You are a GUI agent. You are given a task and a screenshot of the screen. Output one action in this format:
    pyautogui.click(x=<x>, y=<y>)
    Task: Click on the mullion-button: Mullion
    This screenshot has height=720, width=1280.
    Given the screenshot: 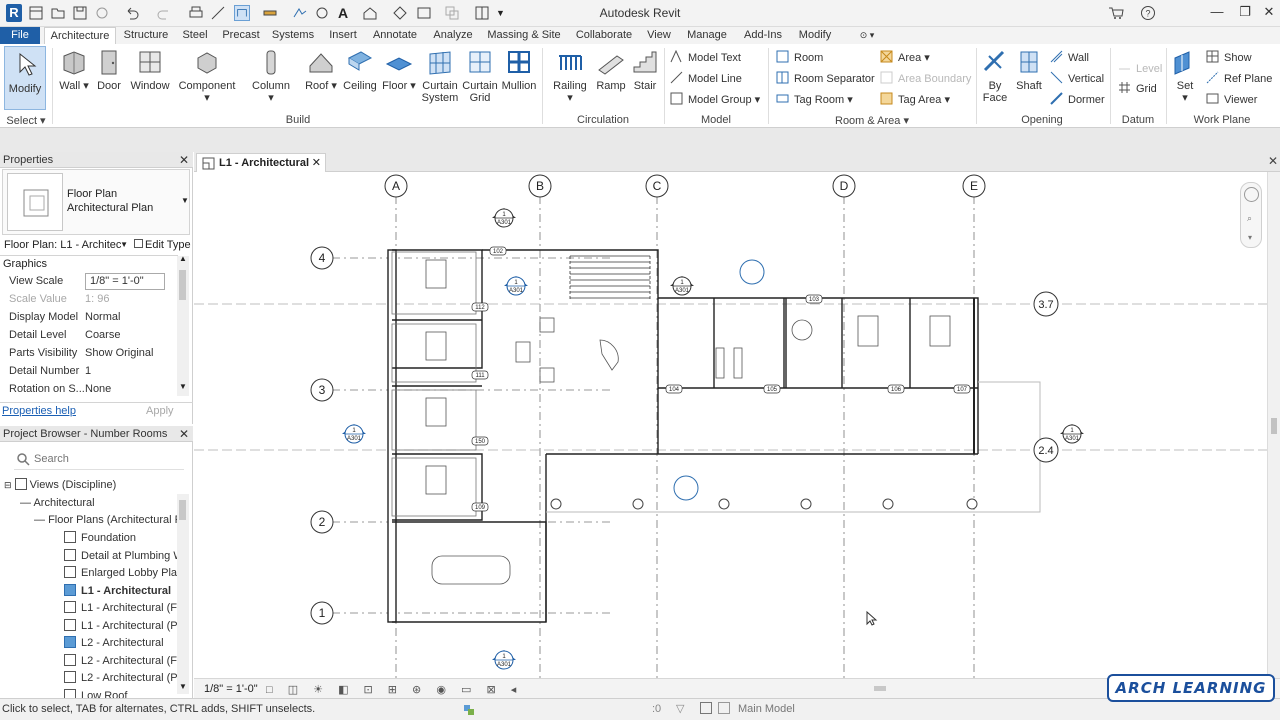 What is the action you would take?
    pyautogui.click(x=519, y=70)
    